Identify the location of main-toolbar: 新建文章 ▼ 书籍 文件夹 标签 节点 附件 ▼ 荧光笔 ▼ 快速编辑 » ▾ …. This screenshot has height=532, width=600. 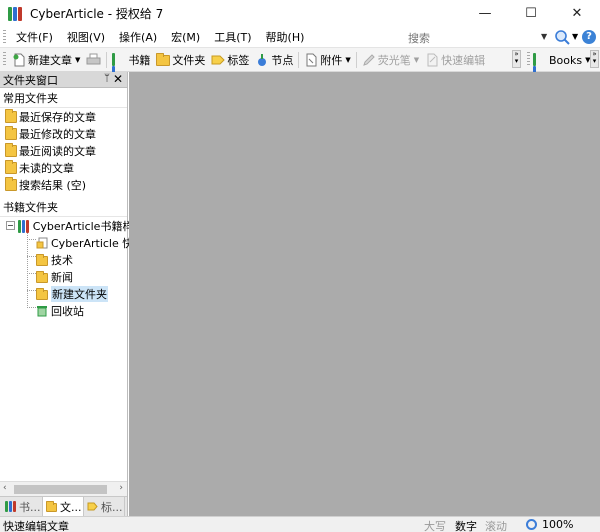
(300, 70).